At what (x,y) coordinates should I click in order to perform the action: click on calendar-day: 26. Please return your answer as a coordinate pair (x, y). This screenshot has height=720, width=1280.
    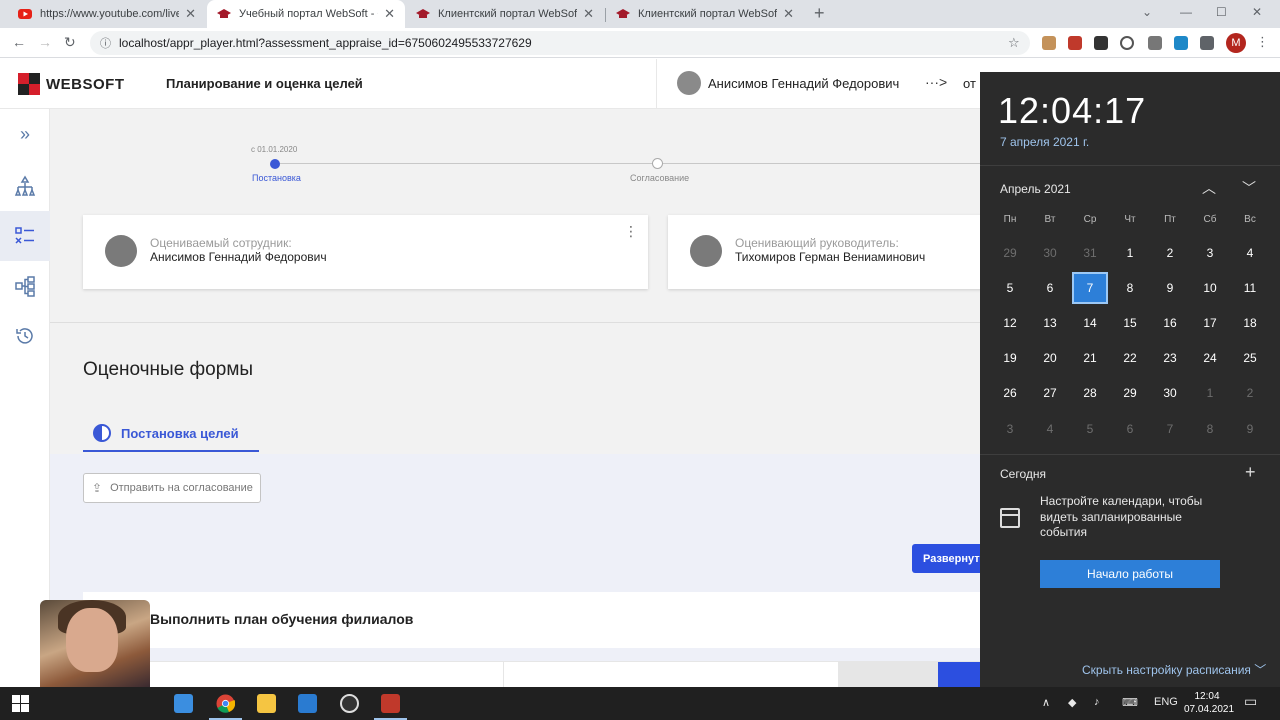
    Looking at the image, I should click on (1010, 393).